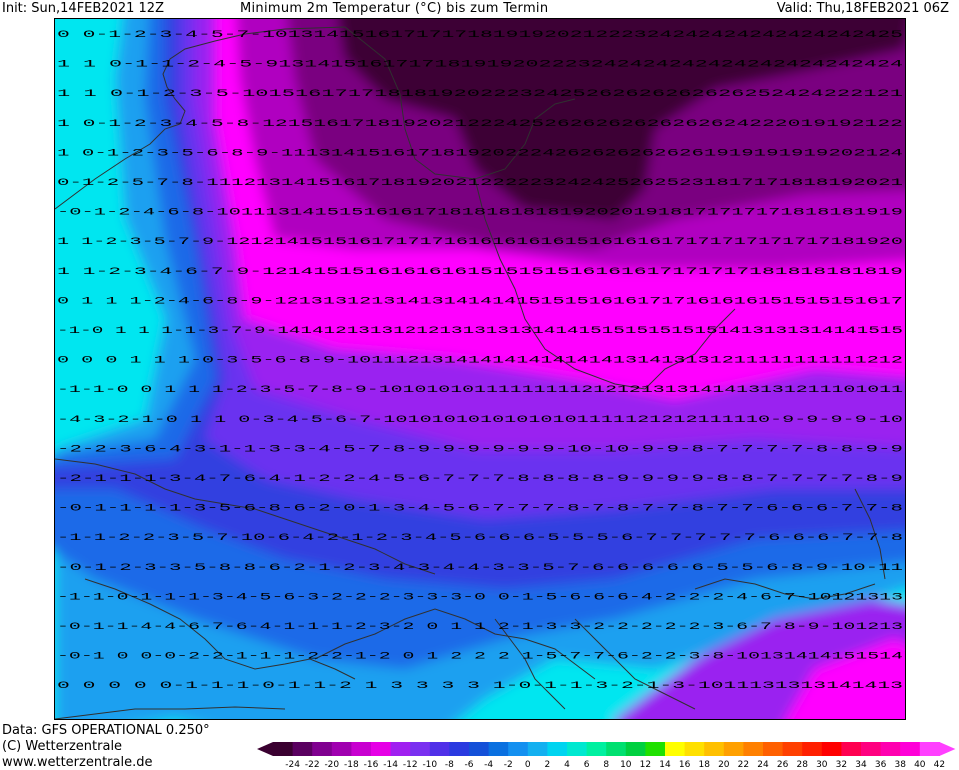  What do you see at coordinates (567, 765) in the screenshot?
I see `legend-tick-label: 4` at bounding box center [567, 765].